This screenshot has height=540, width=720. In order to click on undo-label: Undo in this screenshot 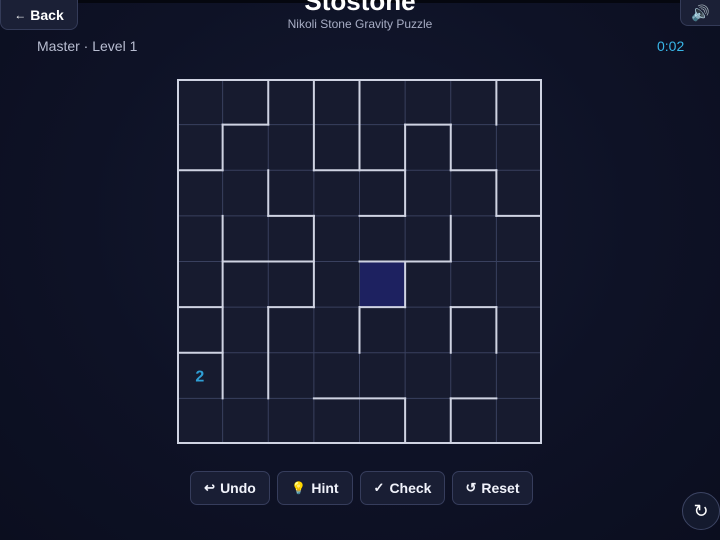, I will do `click(238, 488)`.